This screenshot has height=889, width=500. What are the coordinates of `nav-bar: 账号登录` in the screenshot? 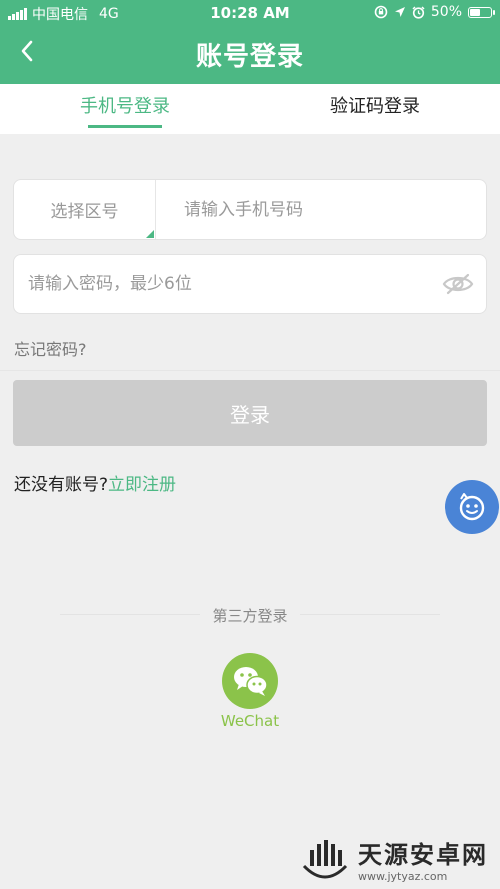 It's located at (250, 54).